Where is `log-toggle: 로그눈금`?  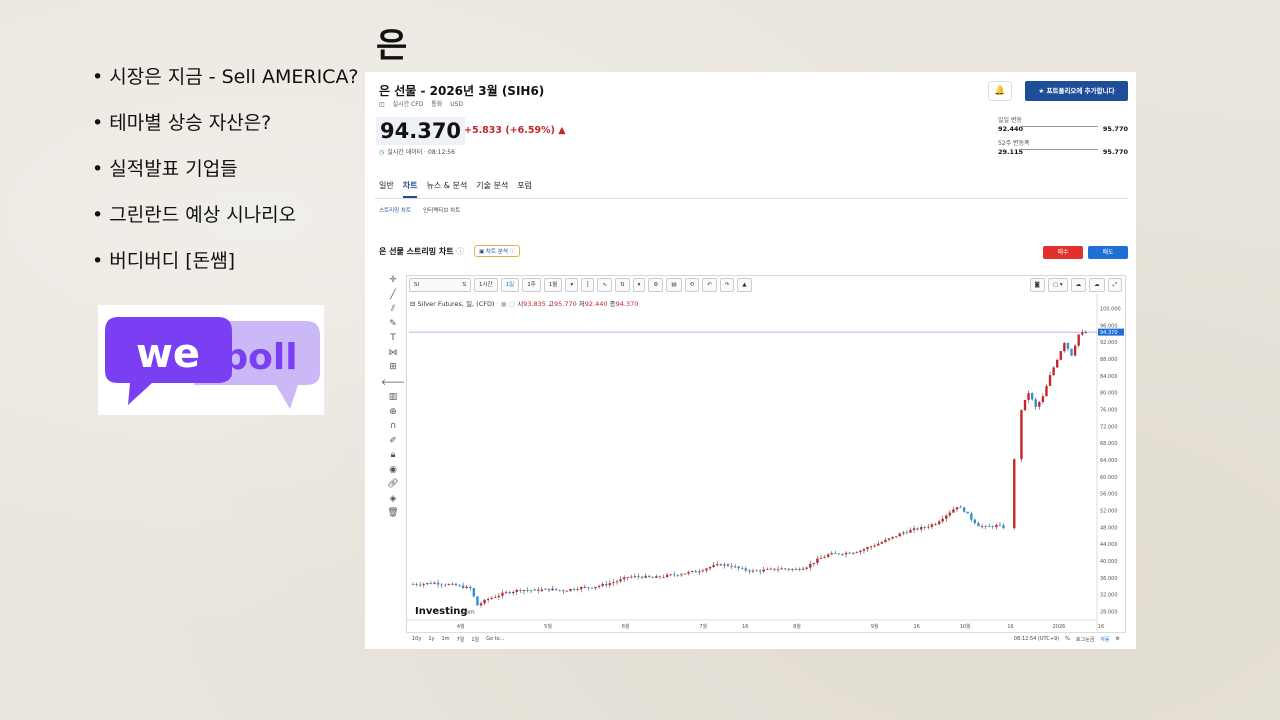 log-toggle: 로그눈금 is located at coordinates (1085, 639).